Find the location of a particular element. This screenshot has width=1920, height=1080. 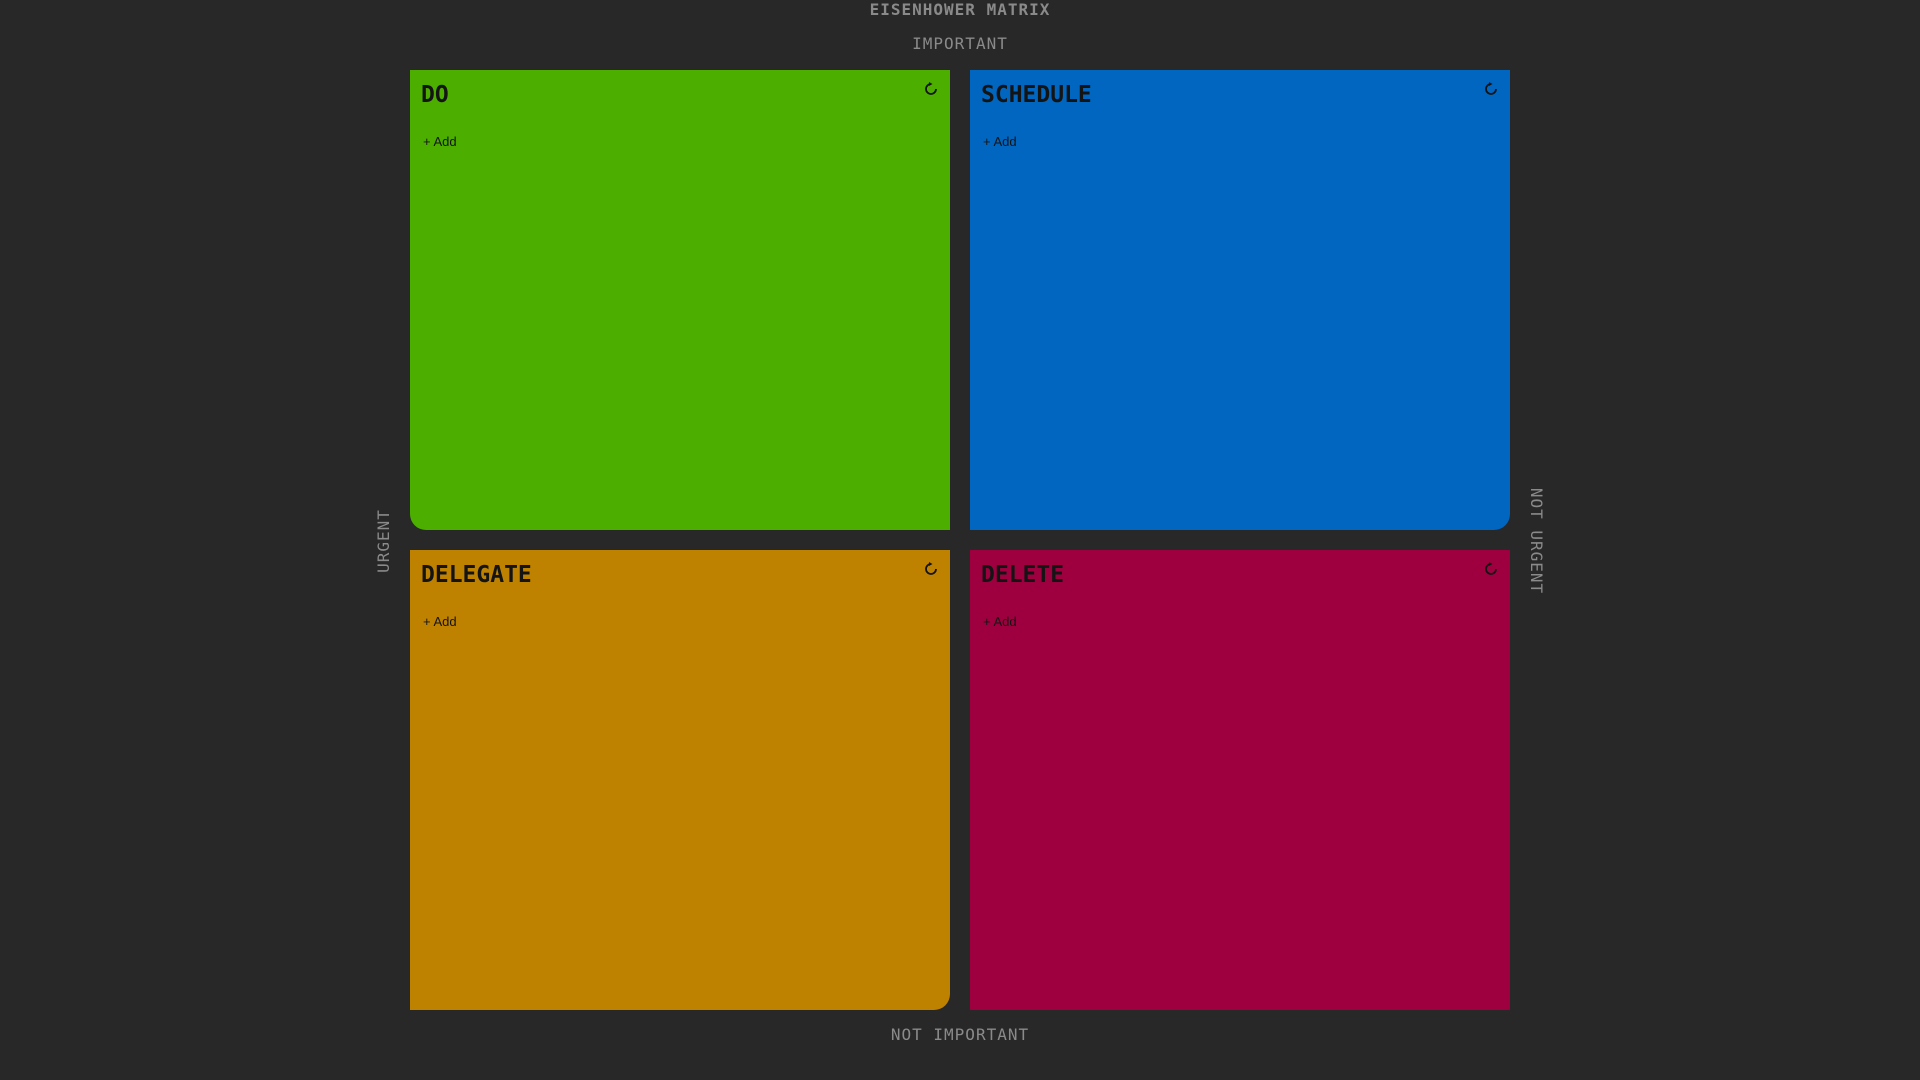

axis-label-not-important: NOT IMPORTANT is located at coordinates (960, 1034).